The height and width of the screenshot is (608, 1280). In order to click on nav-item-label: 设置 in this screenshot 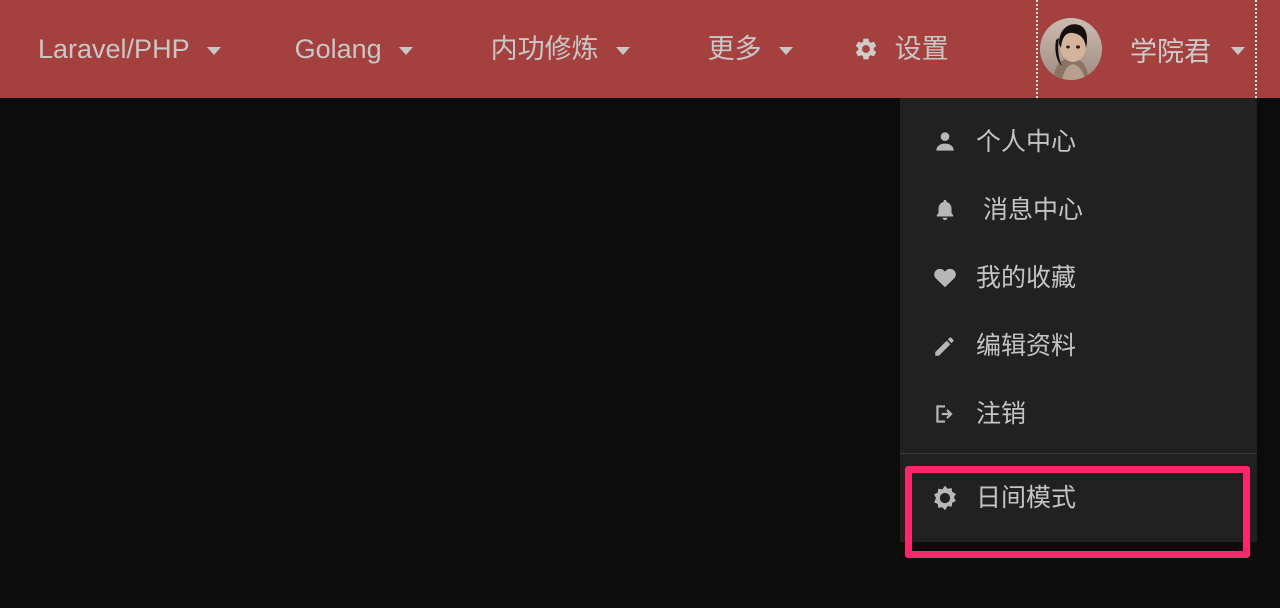, I will do `click(921, 48)`.